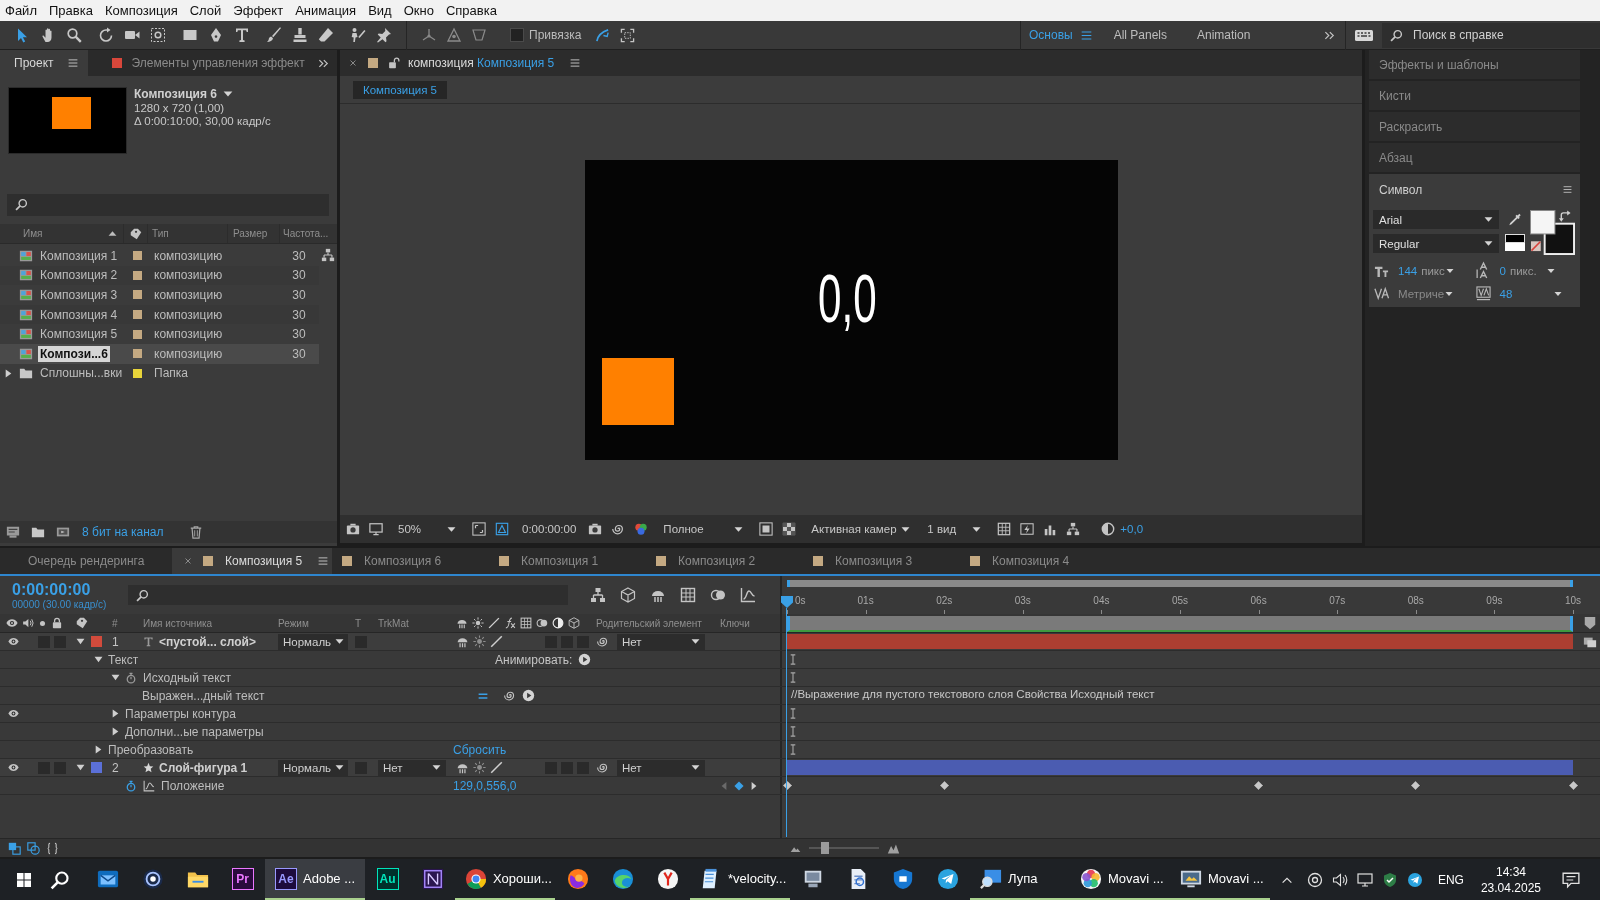  Describe the element at coordinates (353, 529) in the screenshot. I see `camera-icon` at that location.